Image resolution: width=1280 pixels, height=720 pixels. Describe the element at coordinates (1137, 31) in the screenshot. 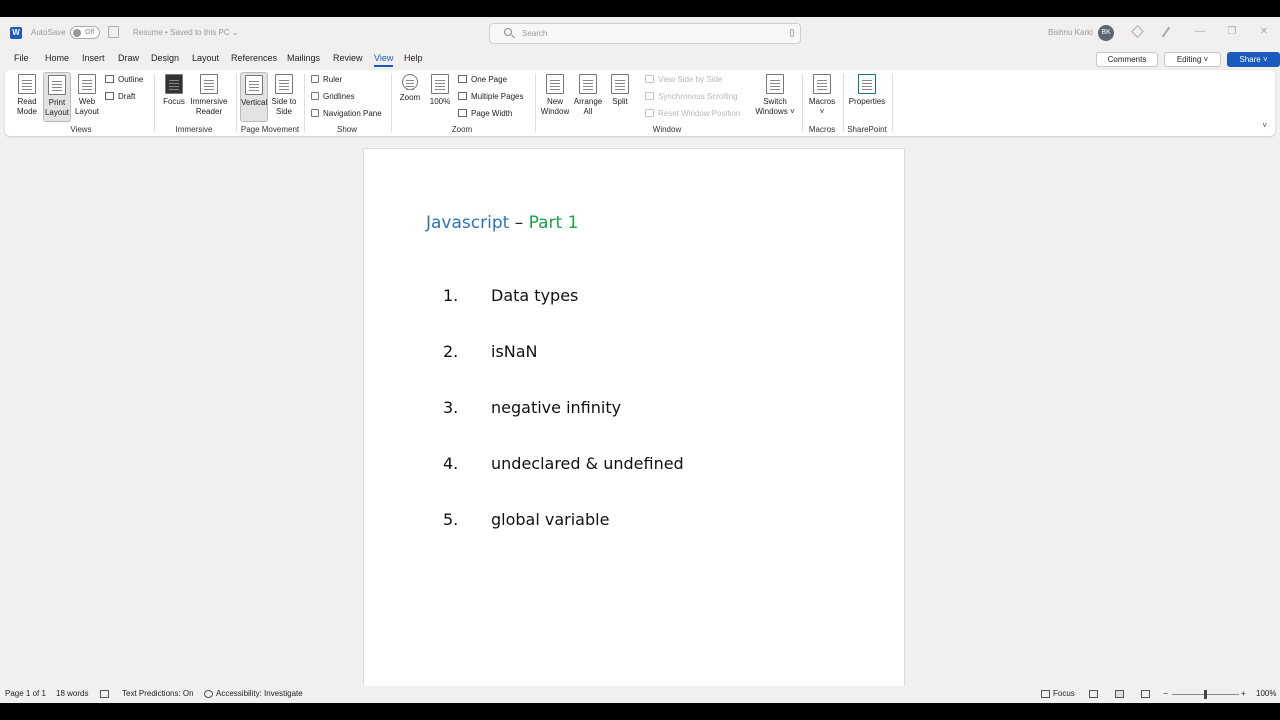

I see `premium-diamond-icon` at that location.